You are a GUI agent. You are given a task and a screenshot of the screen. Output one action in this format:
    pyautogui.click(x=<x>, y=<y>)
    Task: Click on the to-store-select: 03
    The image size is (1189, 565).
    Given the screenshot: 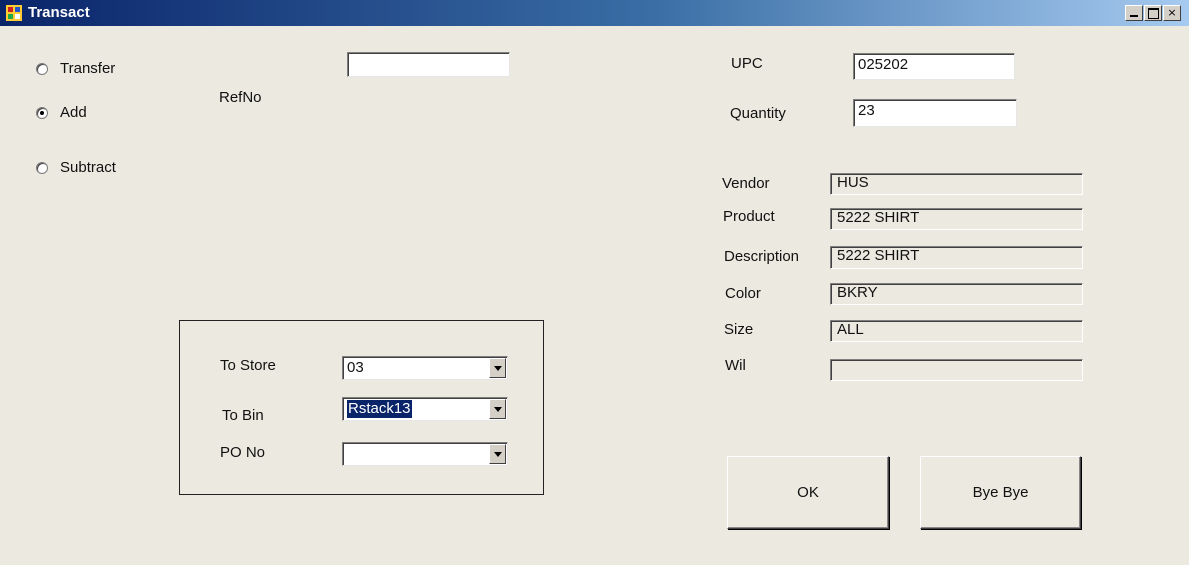 What is the action you would take?
    pyautogui.click(x=425, y=368)
    